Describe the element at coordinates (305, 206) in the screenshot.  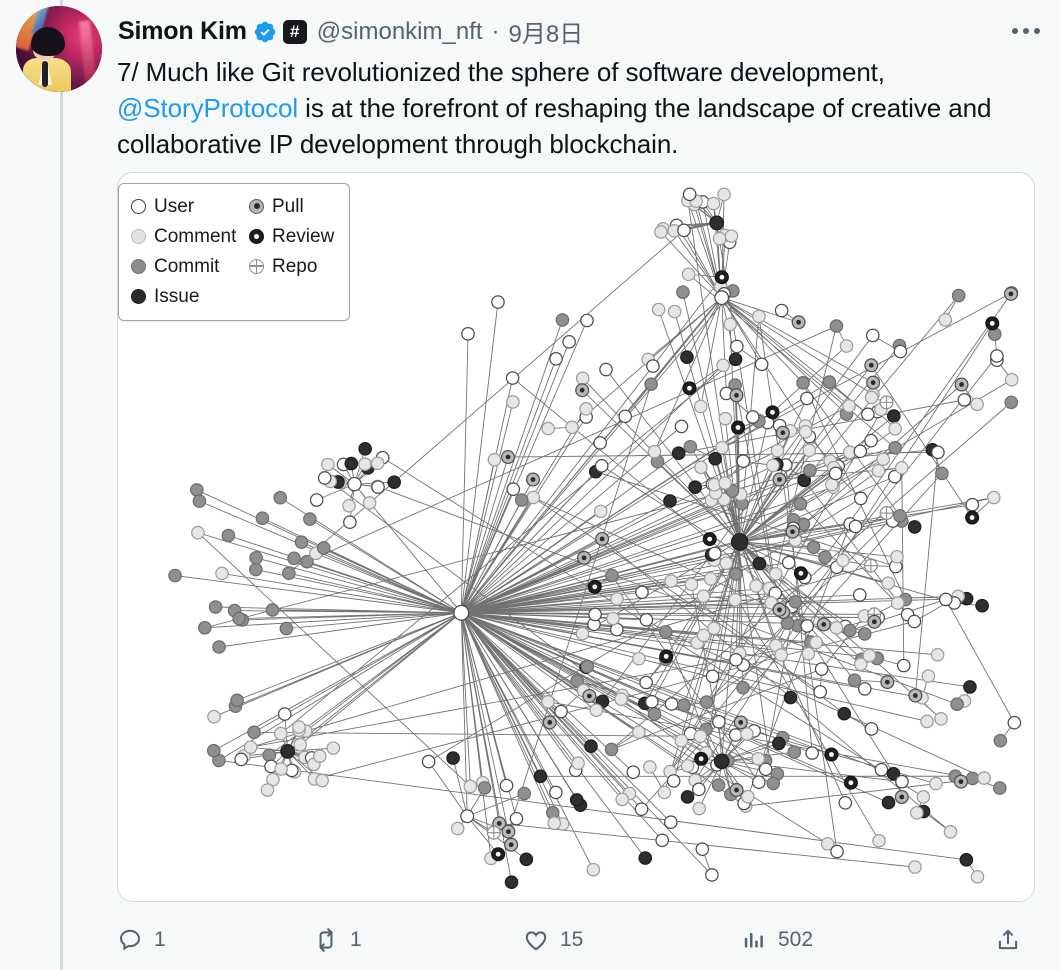
I see `legend-item-pull: Pull` at that location.